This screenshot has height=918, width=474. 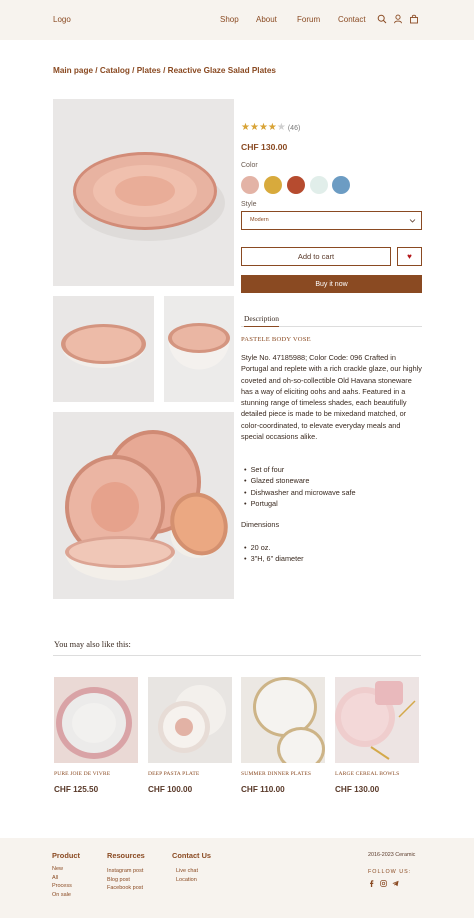 I want to click on add-to-cart-button: Add to cart, so click(x=316, y=256).